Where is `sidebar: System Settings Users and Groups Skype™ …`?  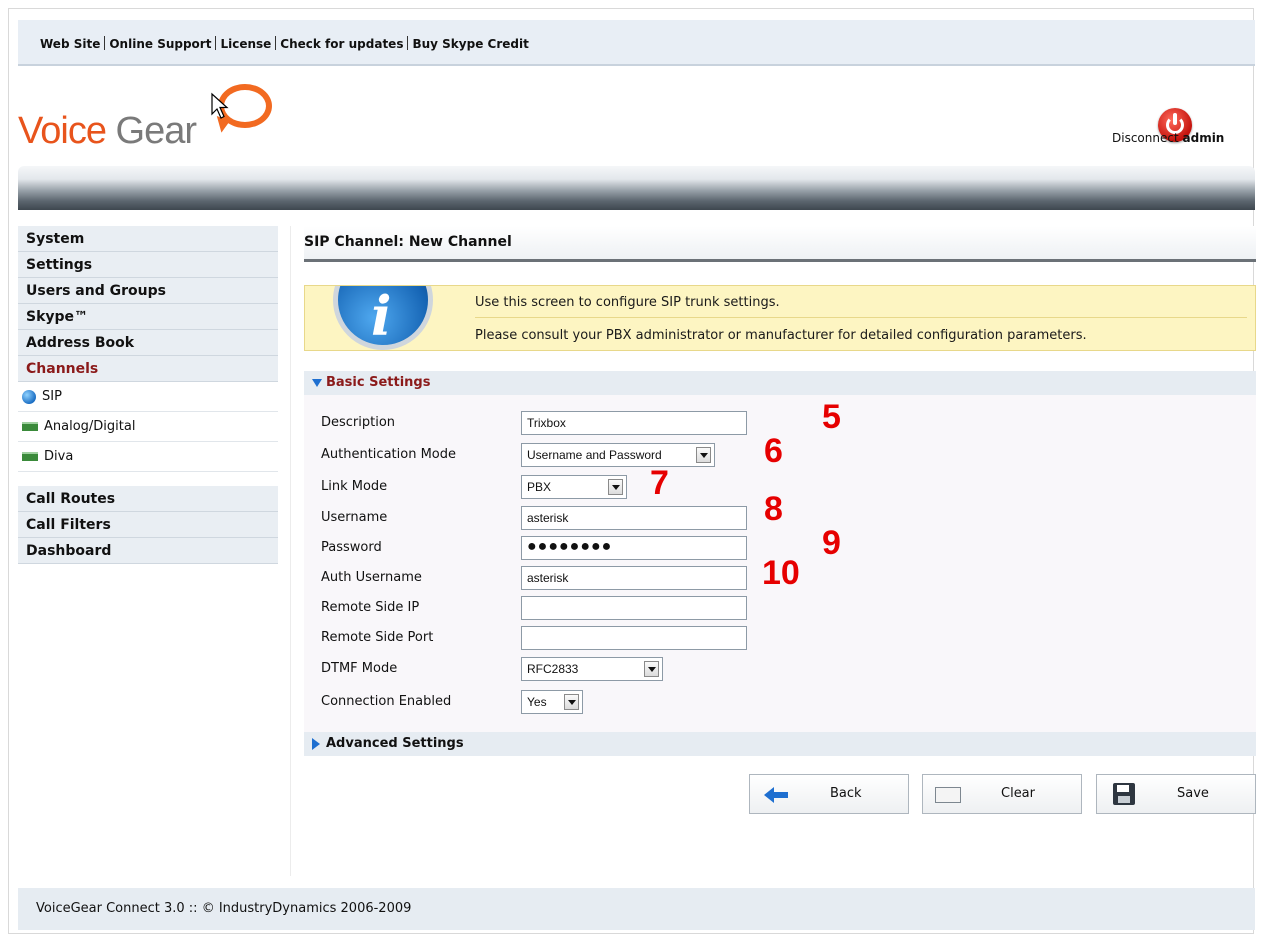
sidebar: System Settings Users and Groups Skype™ … is located at coordinates (148, 395).